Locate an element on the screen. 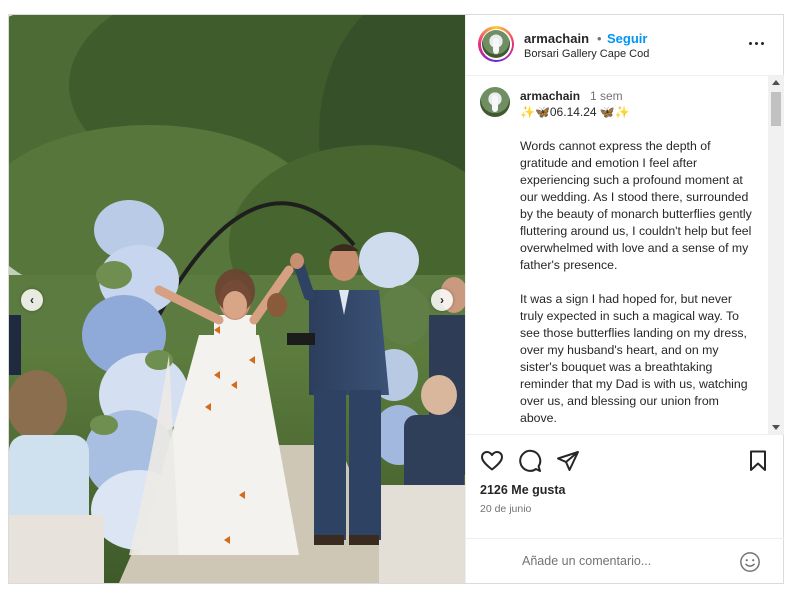 The width and height of the screenshot is (800, 598). post-actions: 2126 Me gusta 20 de junio is located at coordinates (625, 509).